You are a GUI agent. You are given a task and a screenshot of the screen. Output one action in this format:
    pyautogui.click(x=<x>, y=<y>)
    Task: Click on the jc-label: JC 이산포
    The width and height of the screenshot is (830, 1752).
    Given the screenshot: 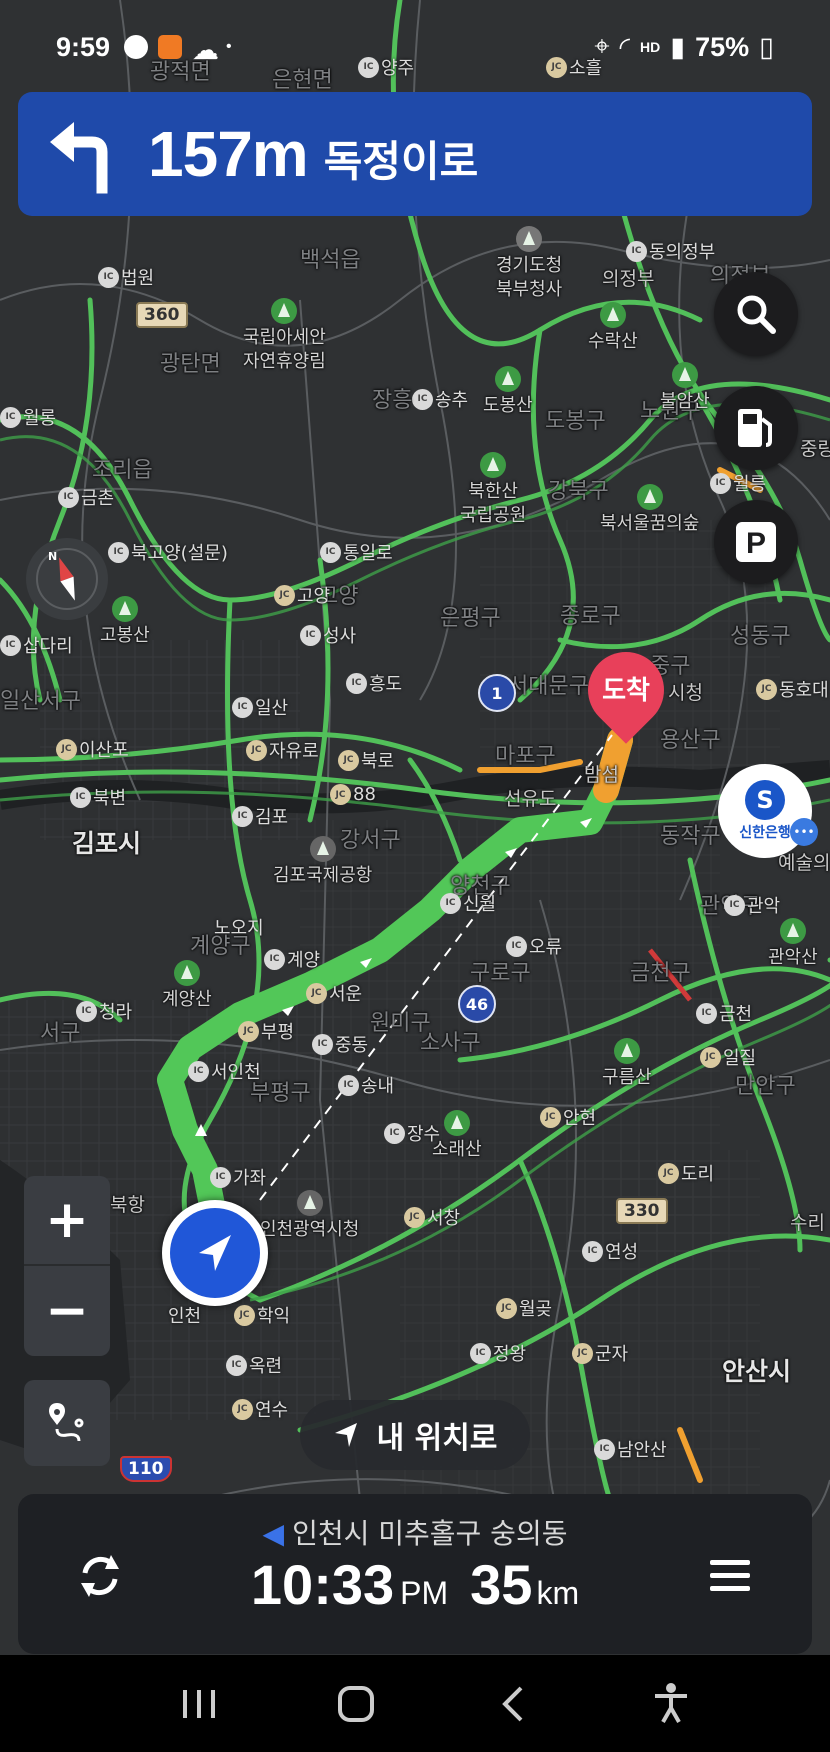 What is the action you would take?
    pyautogui.click(x=92, y=749)
    